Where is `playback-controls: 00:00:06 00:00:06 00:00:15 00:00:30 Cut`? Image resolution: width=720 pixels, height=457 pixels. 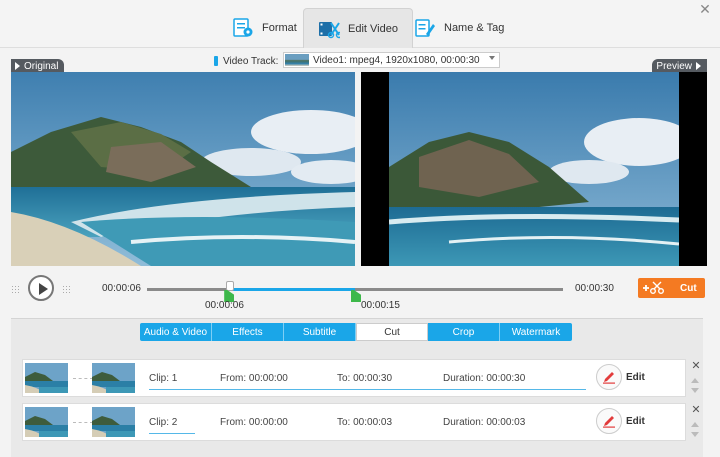 playback-controls: 00:00:06 00:00:06 00:00:15 00:00:30 Cut is located at coordinates (360, 292).